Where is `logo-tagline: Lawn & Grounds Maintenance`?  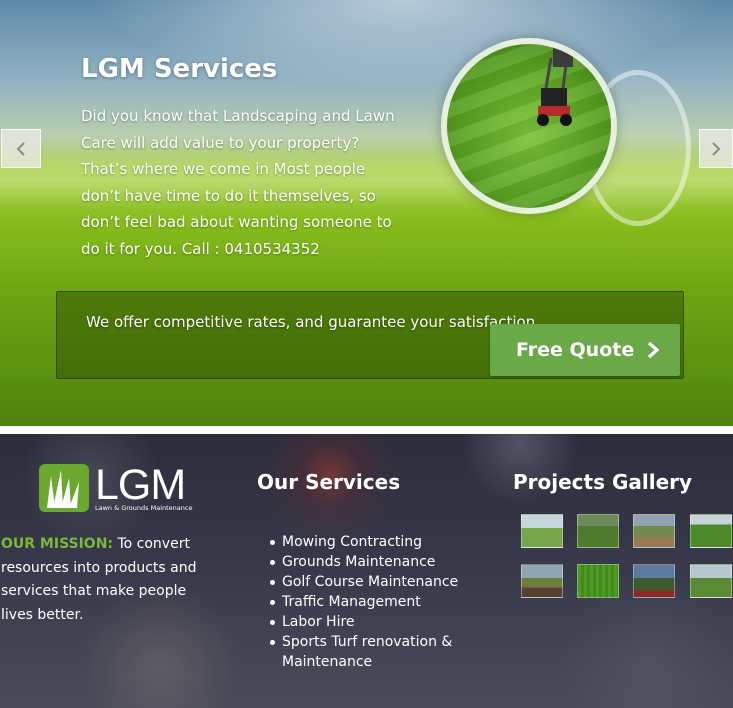 logo-tagline: Lawn & Grounds Maintenance is located at coordinates (144, 508).